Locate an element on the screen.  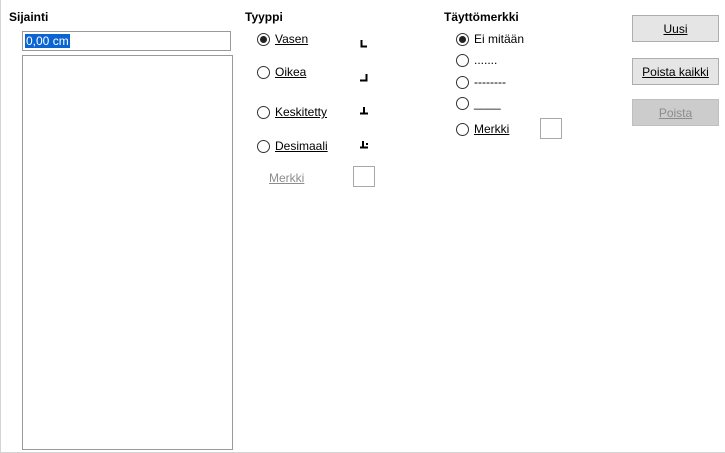
fill-dashes-radio is located at coordinates (462, 82).